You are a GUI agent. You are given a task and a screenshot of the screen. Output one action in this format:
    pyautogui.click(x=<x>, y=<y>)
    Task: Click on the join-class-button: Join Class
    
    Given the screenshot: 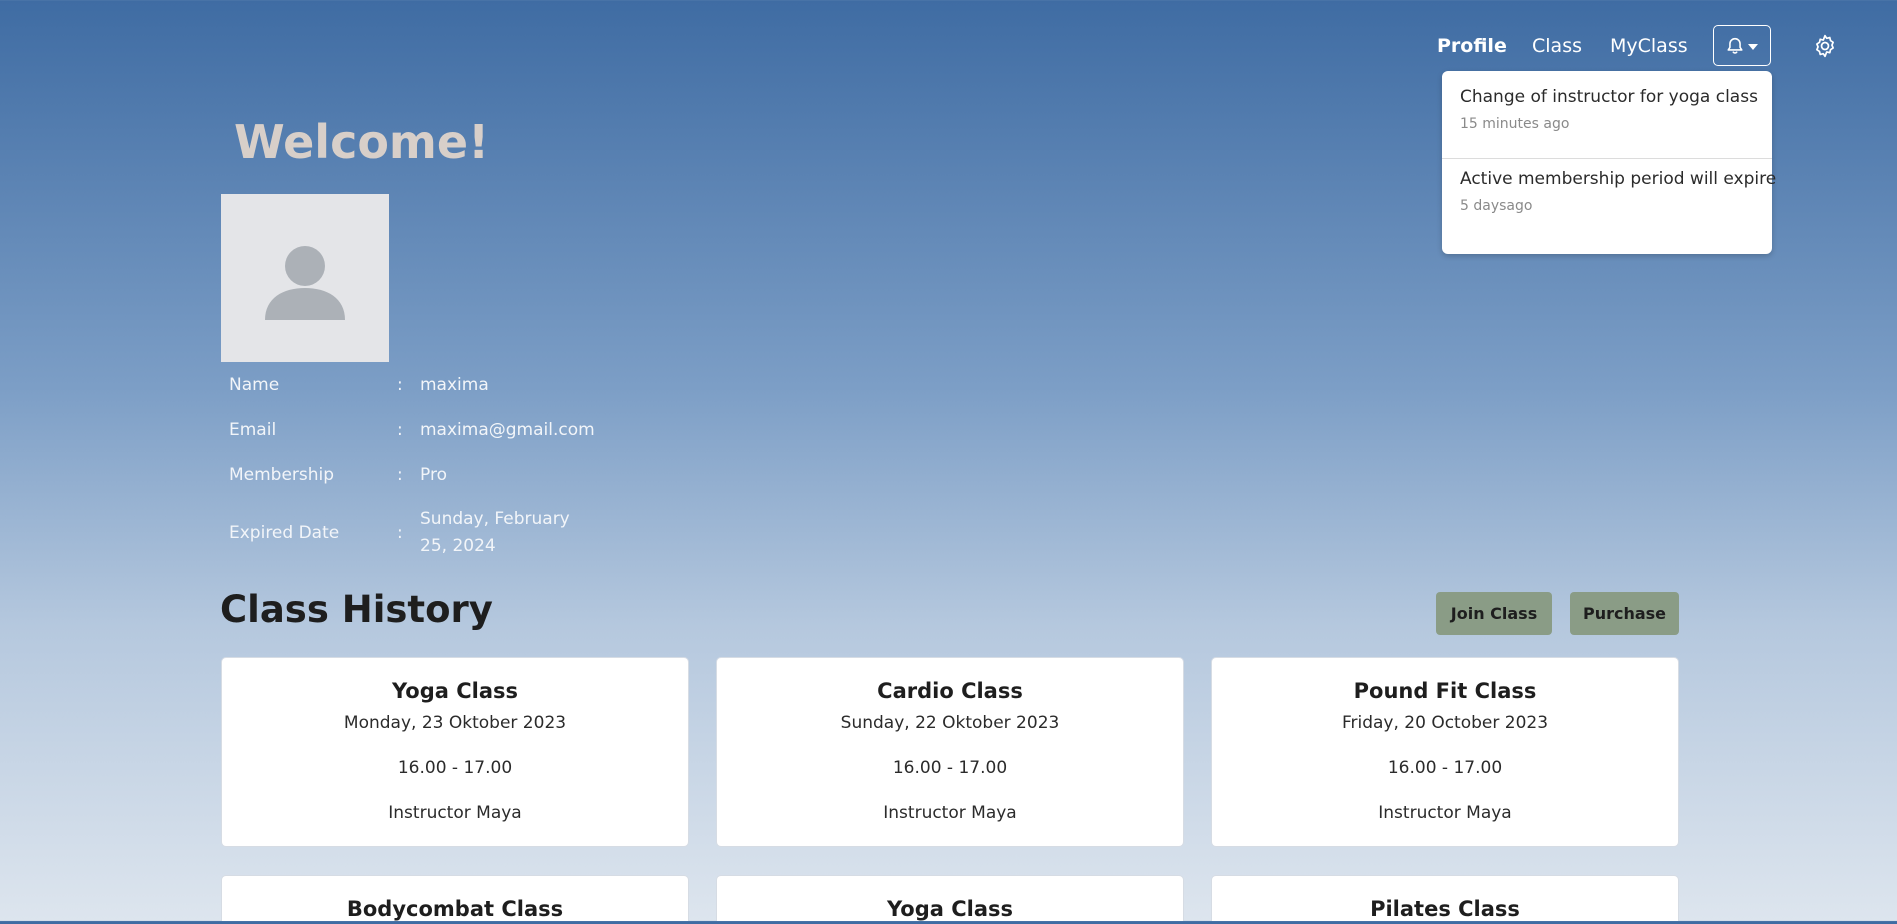 What is the action you would take?
    pyautogui.click(x=1494, y=613)
    